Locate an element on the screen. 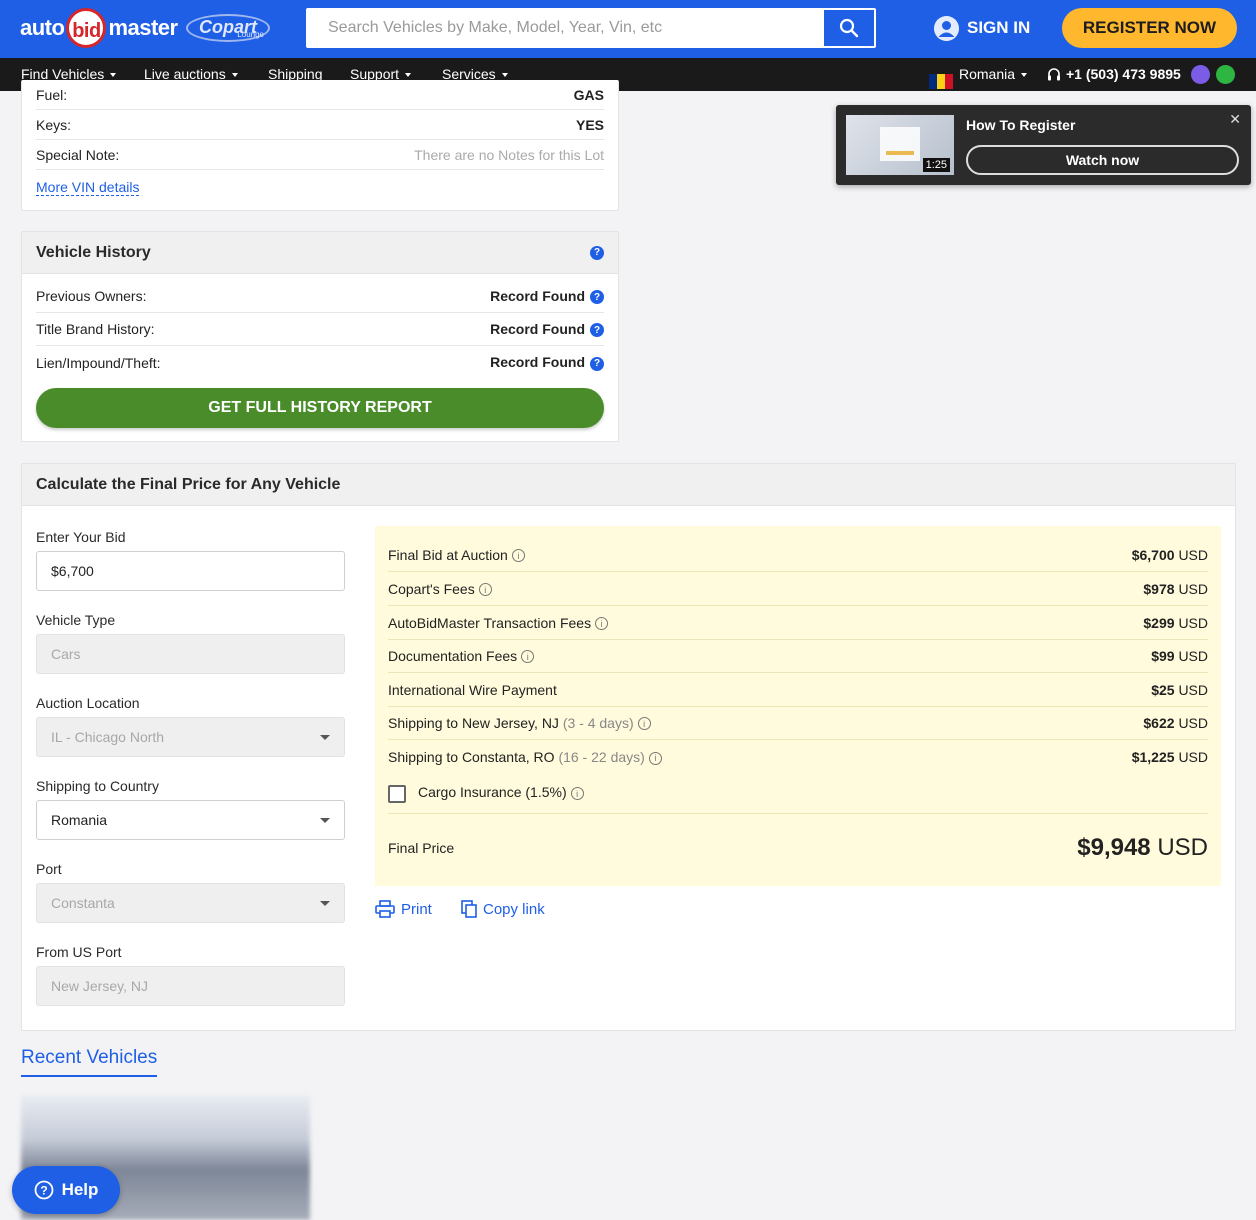  vehicle-type-value: Cars is located at coordinates (66, 654).